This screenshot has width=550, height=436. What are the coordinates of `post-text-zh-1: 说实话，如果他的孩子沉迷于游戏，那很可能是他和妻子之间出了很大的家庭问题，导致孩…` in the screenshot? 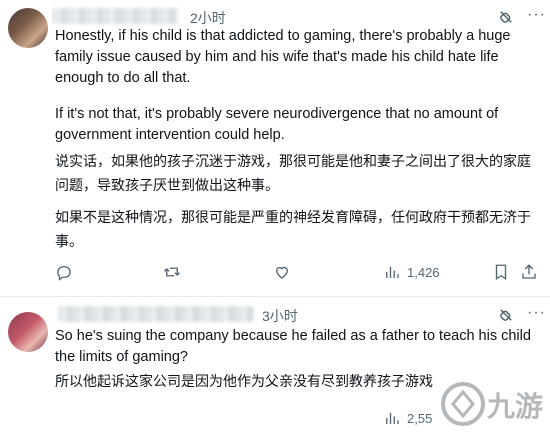 It's located at (293, 174).